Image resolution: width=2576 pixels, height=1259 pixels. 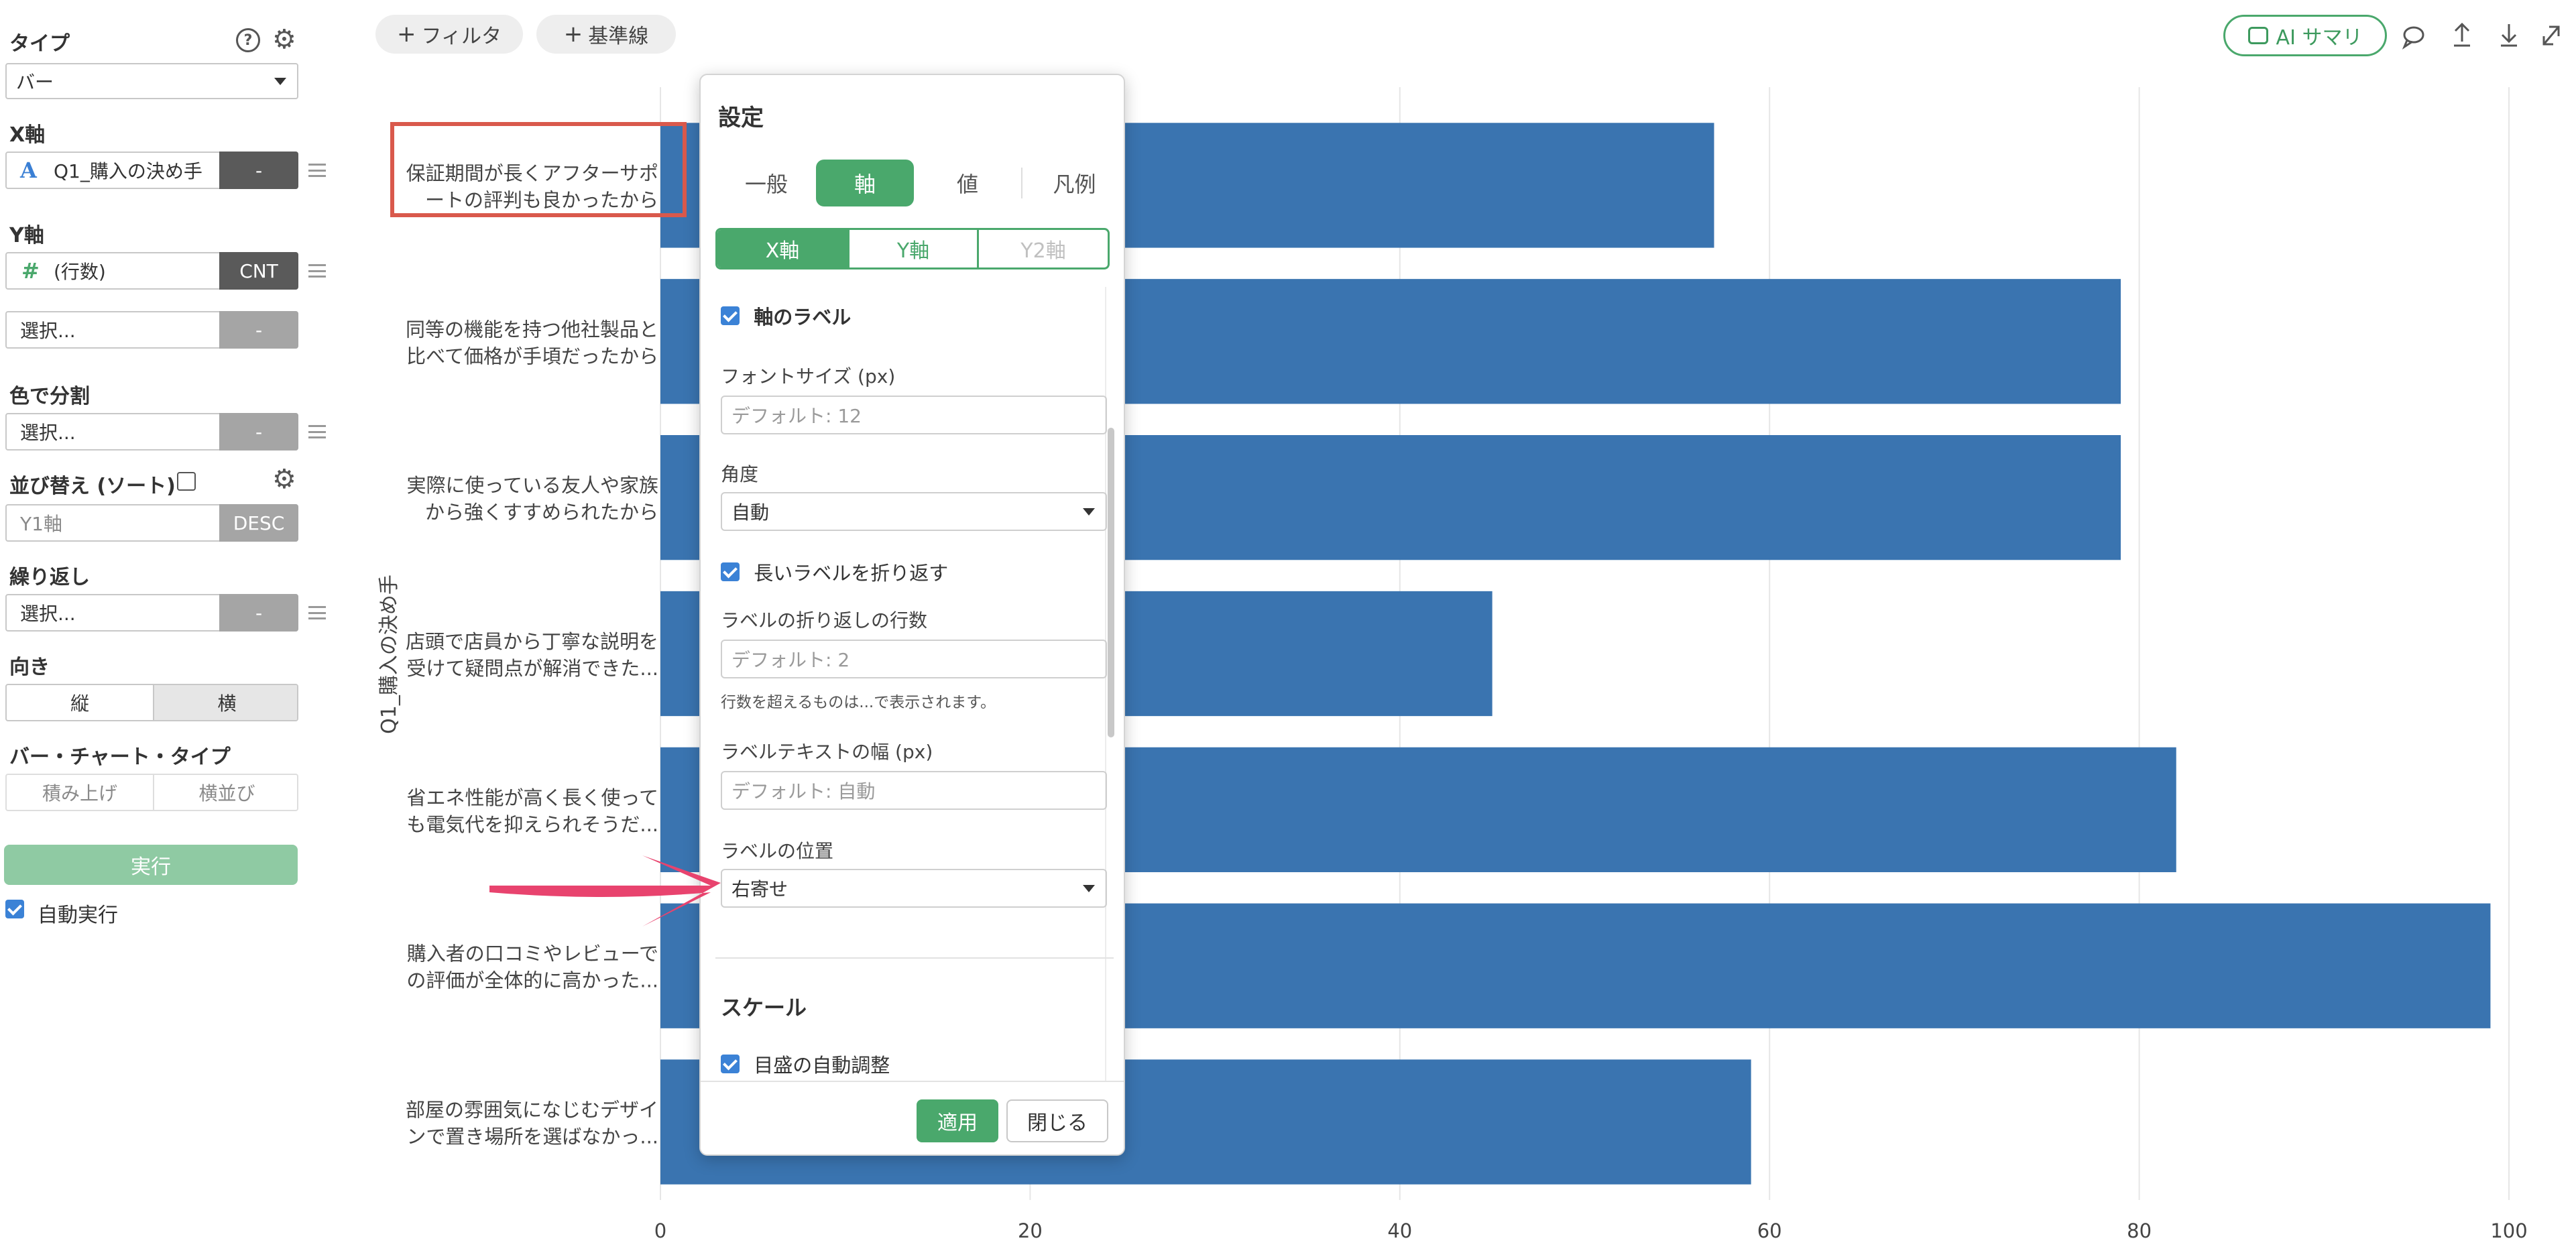 What do you see at coordinates (1057, 1120) in the screenshot?
I see `close-button: 閉じる` at bounding box center [1057, 1120].